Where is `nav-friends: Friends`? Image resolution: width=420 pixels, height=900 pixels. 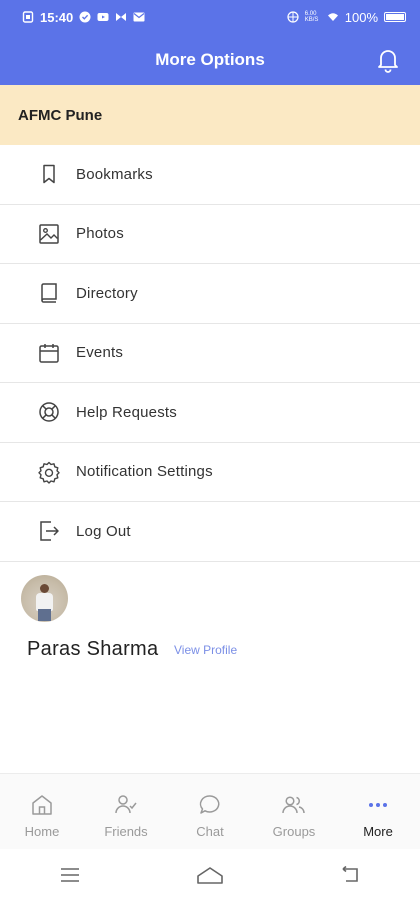 nav-friends: Friends is located at coordinates (126, 811).